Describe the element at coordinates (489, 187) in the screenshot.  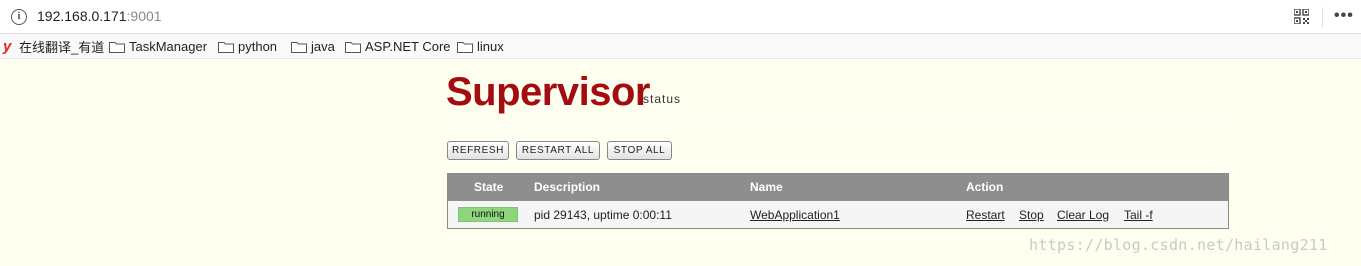
I see `header-state: State` at that location.